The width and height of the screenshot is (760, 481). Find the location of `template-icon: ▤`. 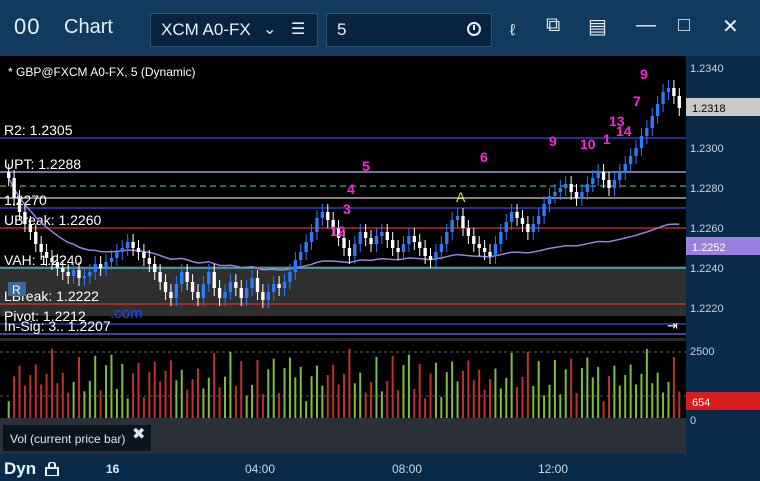

template-icon: ▤ is located at coordinates (597, 26).